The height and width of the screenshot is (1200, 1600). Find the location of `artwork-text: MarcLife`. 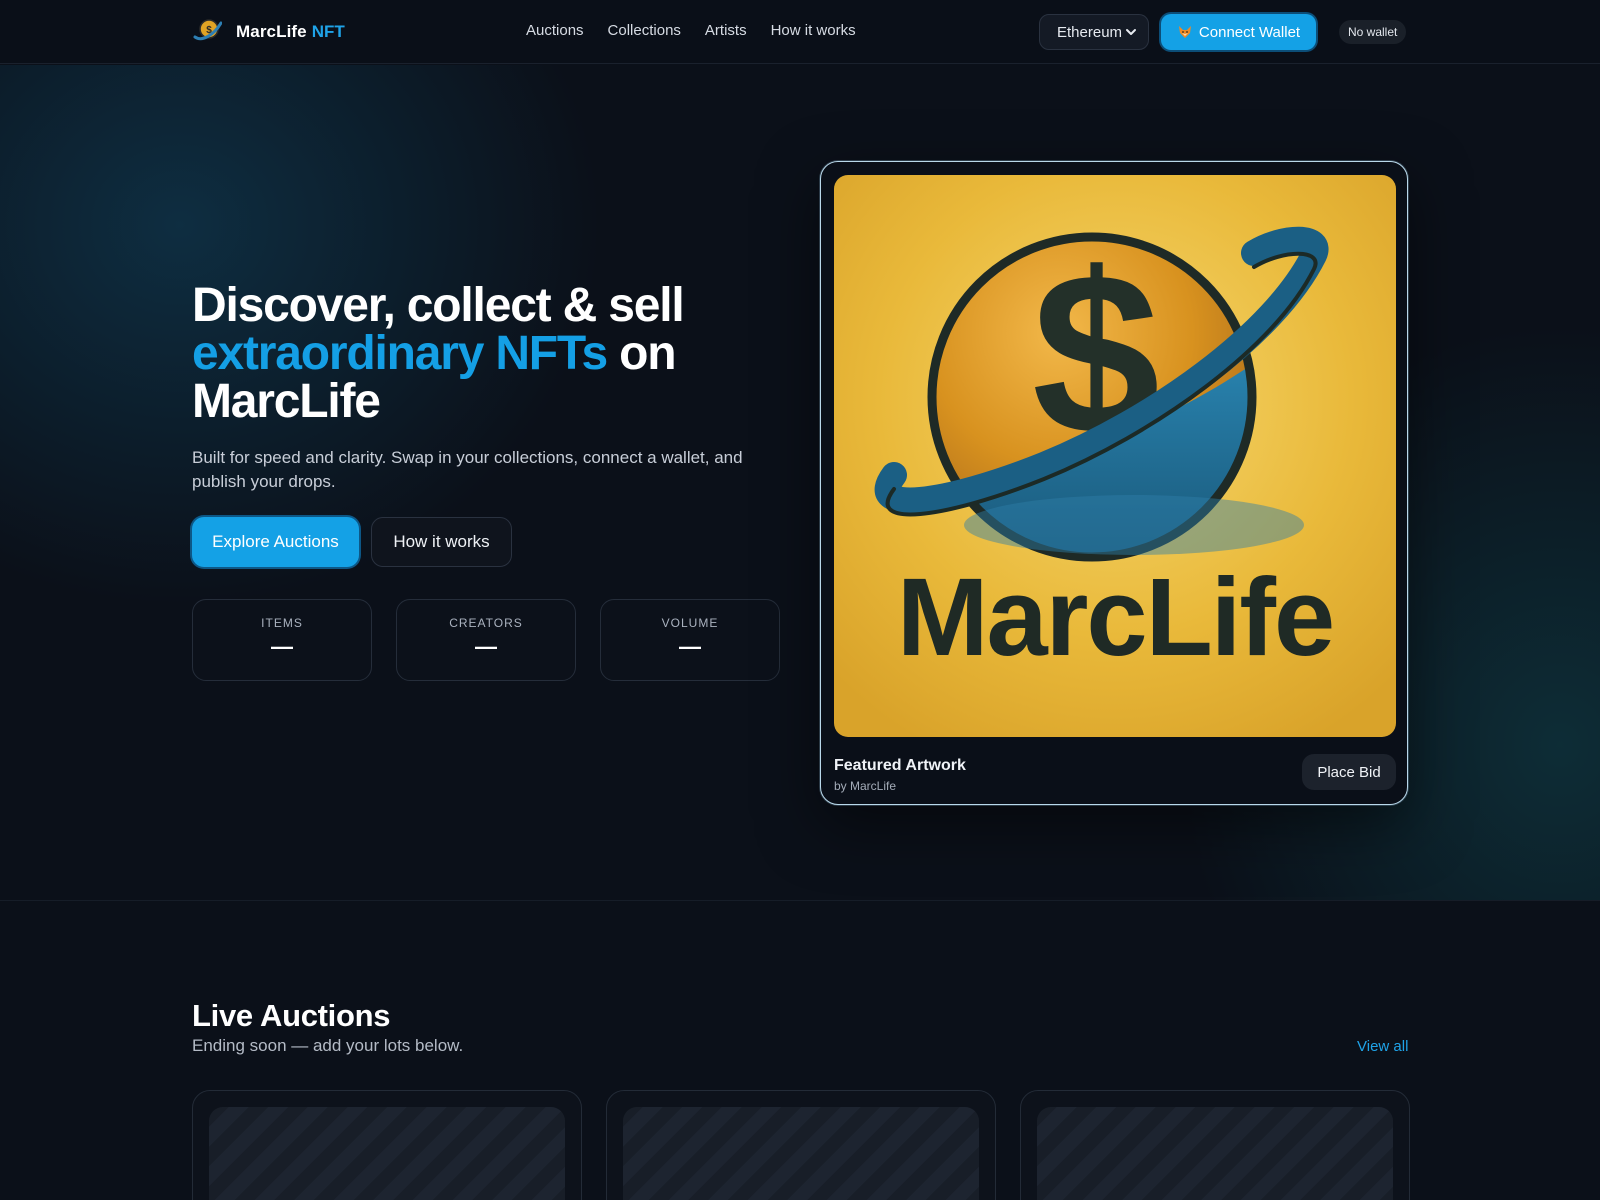

artwork-text: MarcLife is located at coordinates (1115, 617).